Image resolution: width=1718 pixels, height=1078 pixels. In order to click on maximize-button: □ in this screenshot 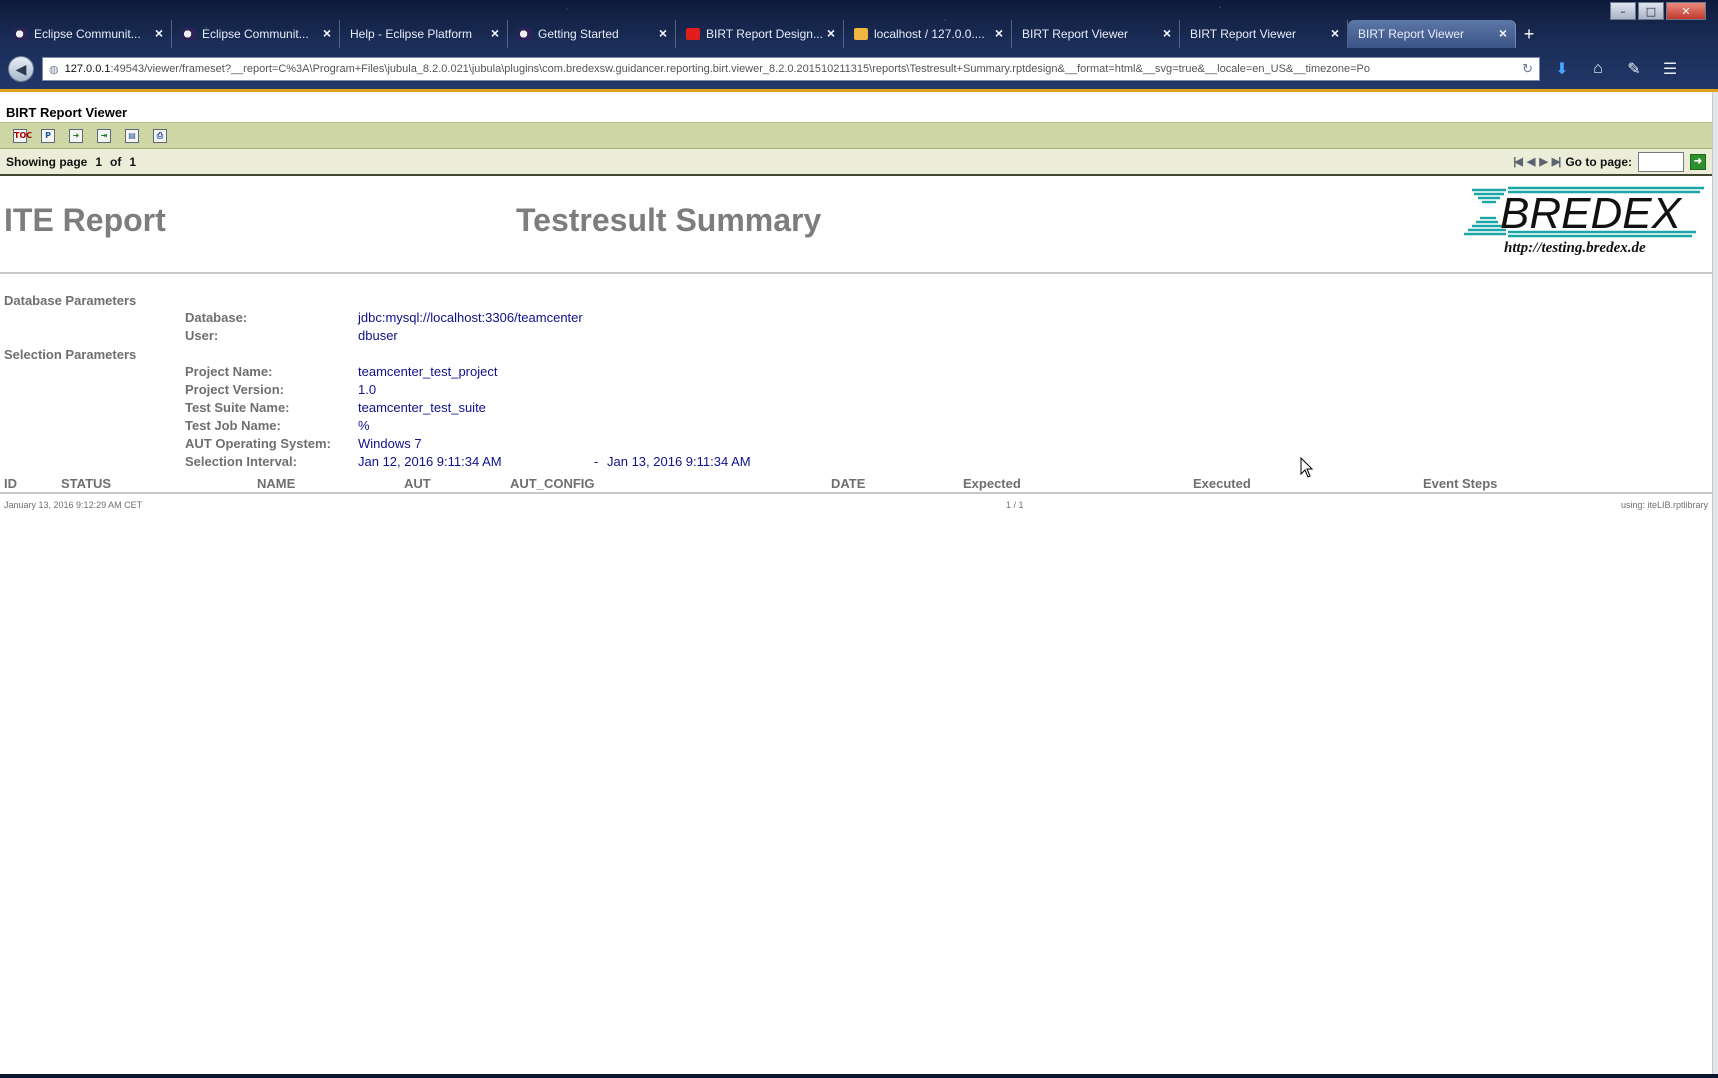, I will do `click(1651, 11)`.